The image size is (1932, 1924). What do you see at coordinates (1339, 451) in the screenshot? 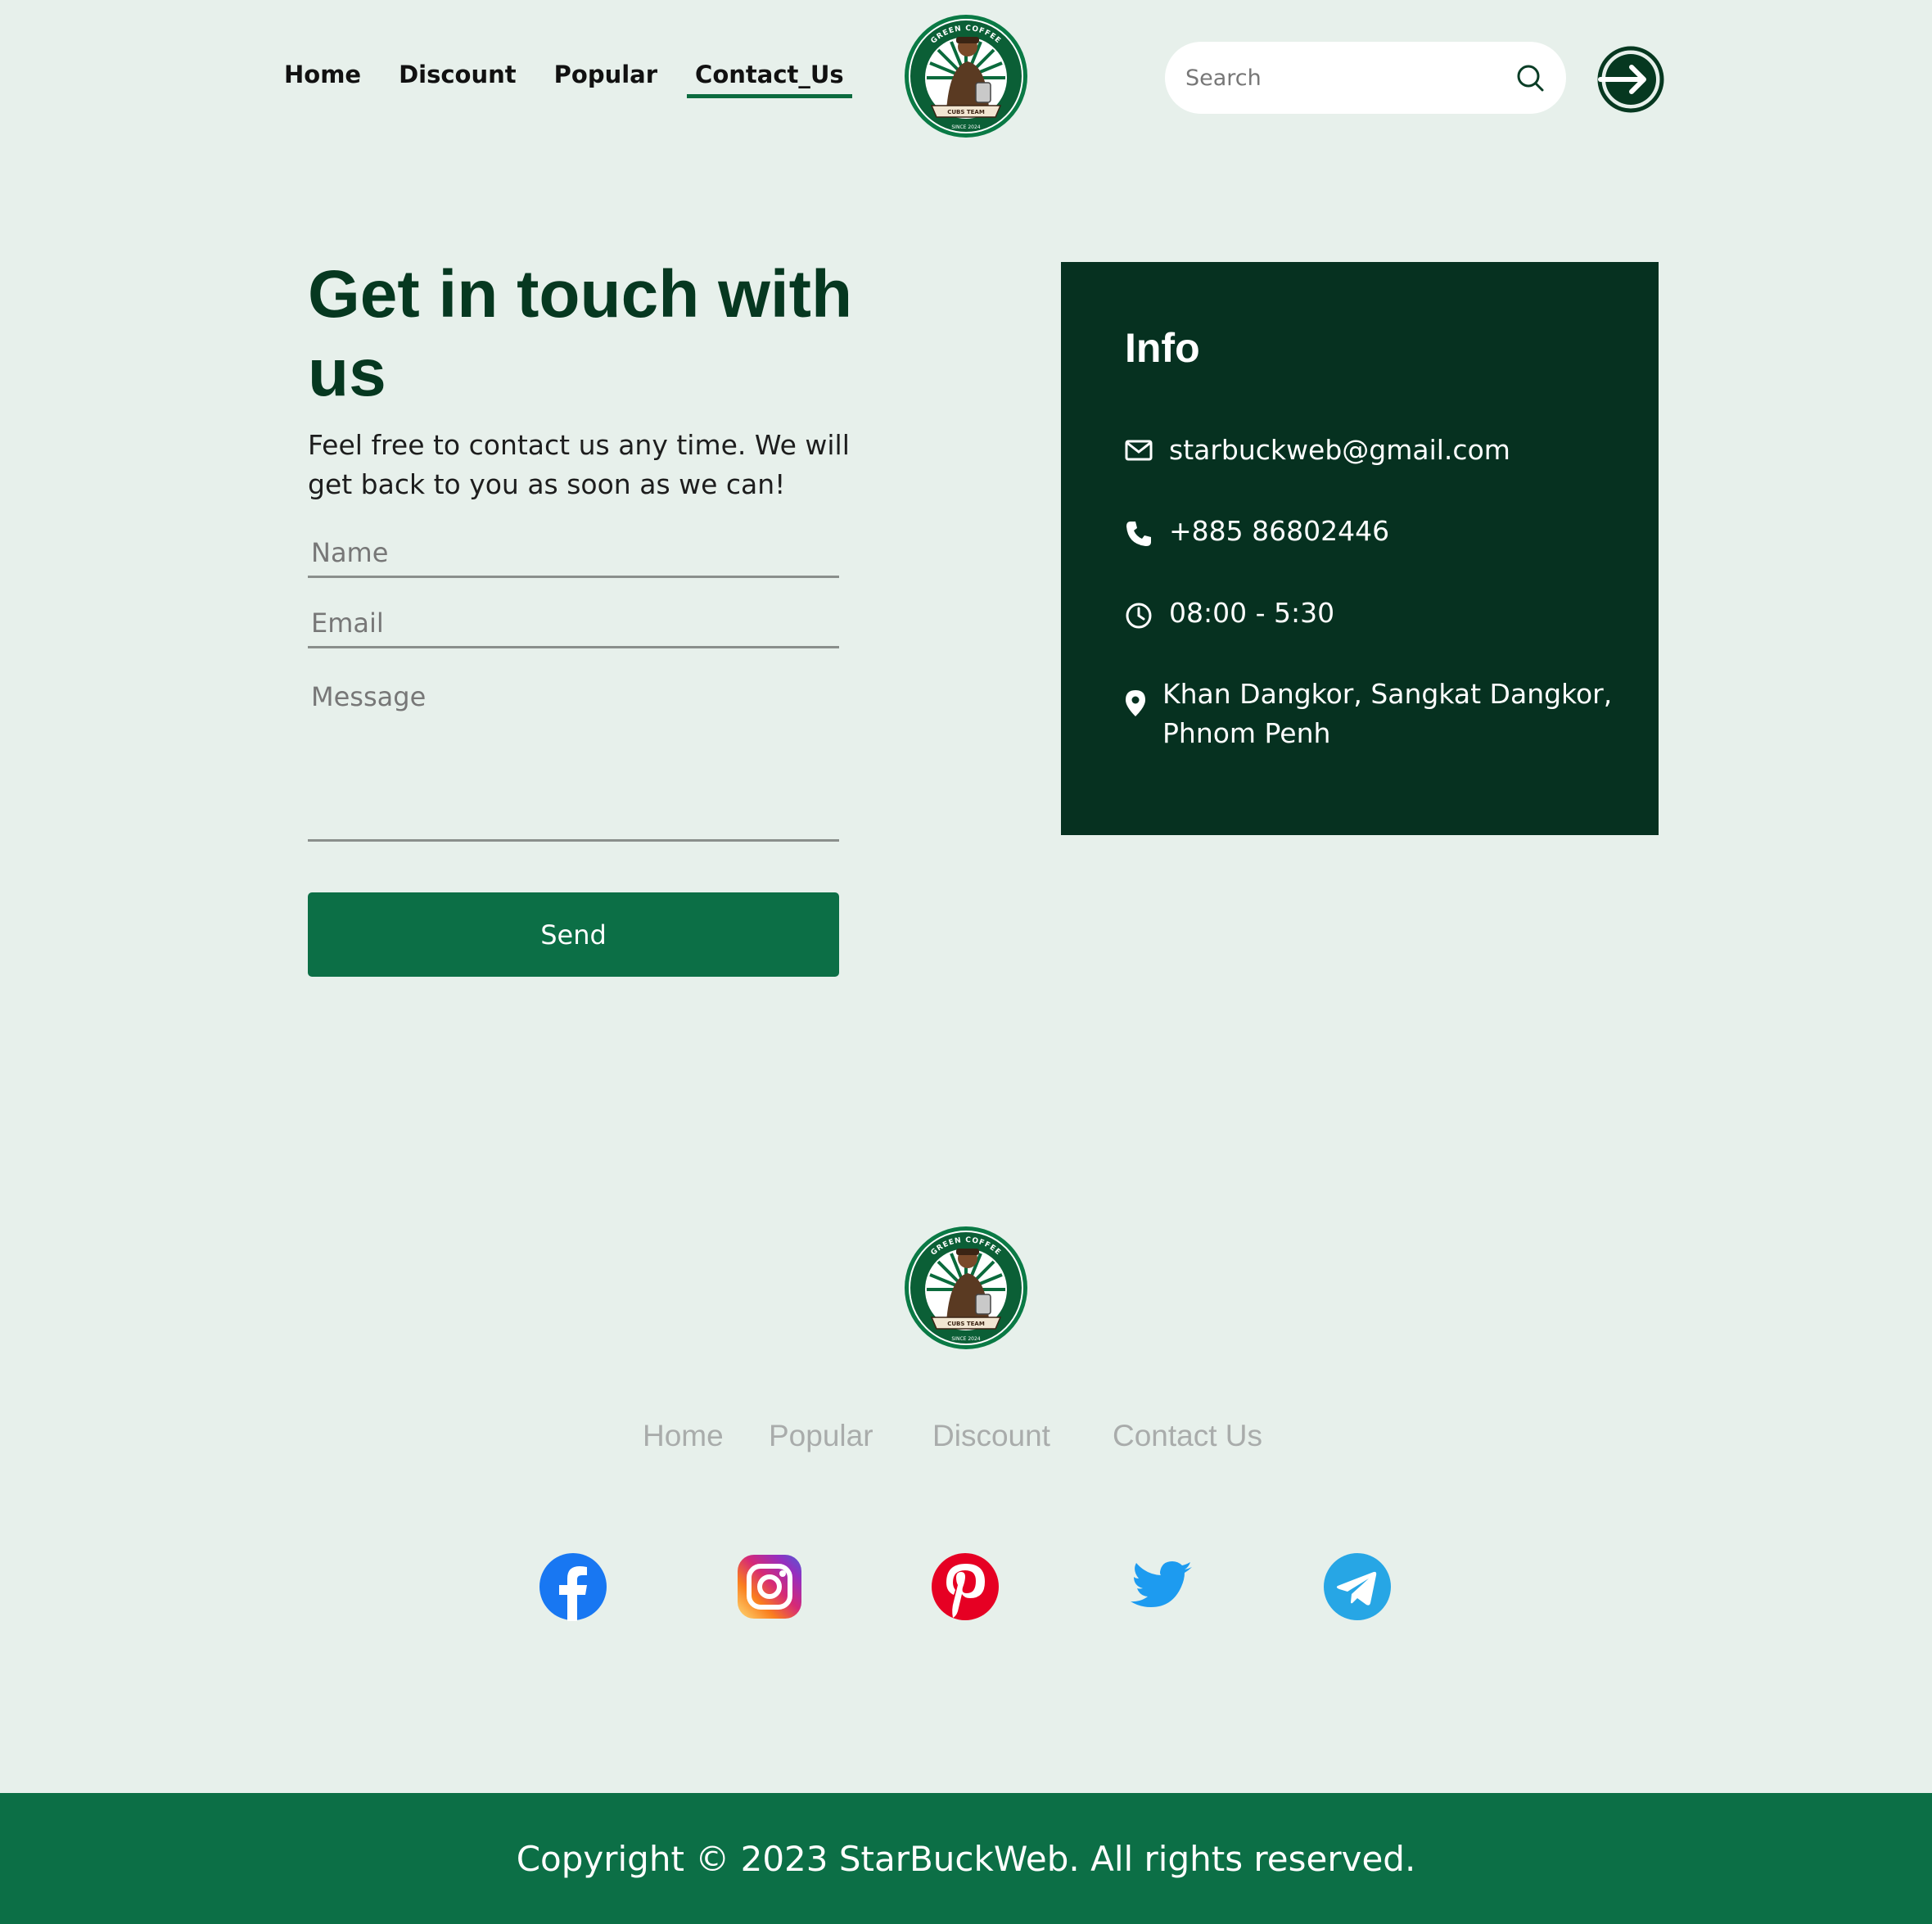
I see `info-email: starbuckweb@gmail.com` at bounding box center [1339, 451].